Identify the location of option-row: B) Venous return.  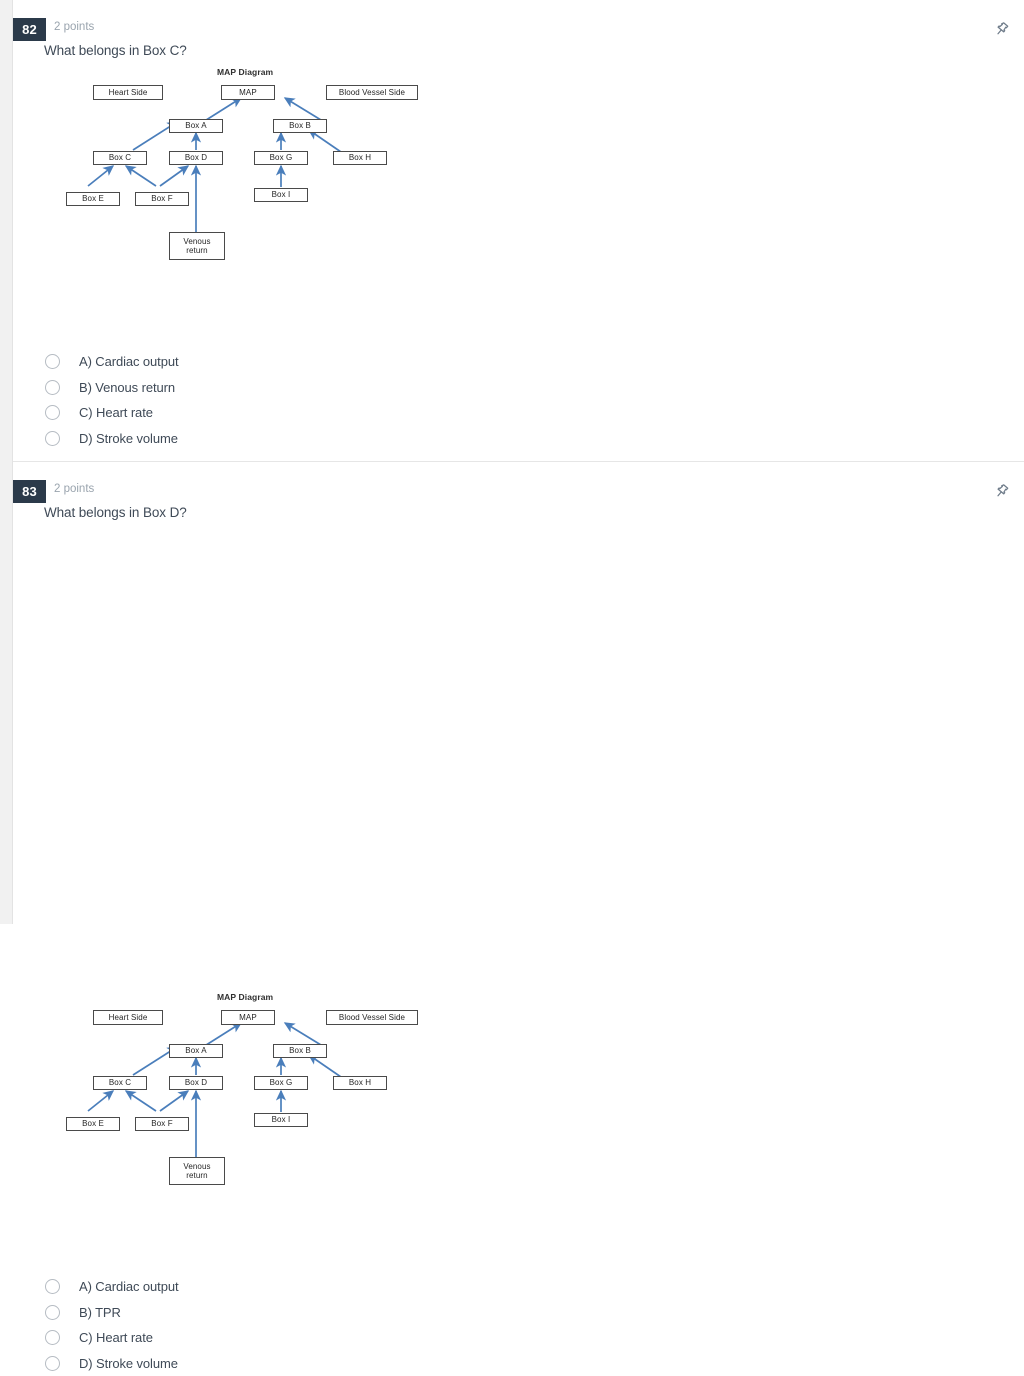
(518, 388).